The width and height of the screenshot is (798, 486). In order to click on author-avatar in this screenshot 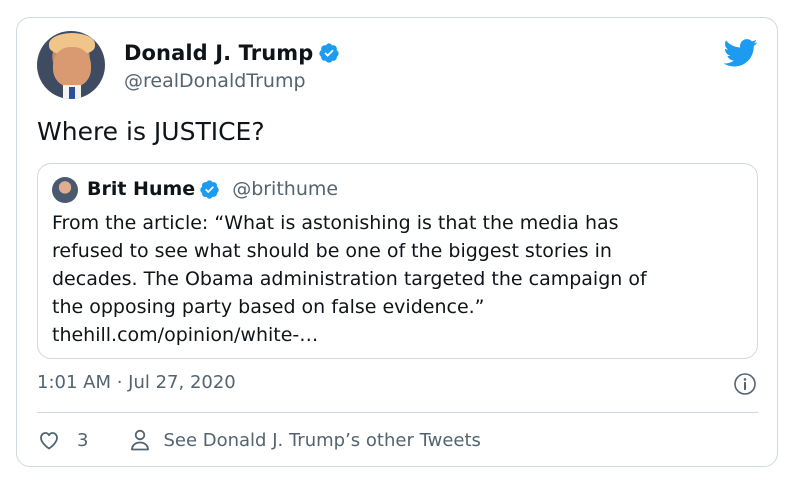, I will do `click(71, 65)`.